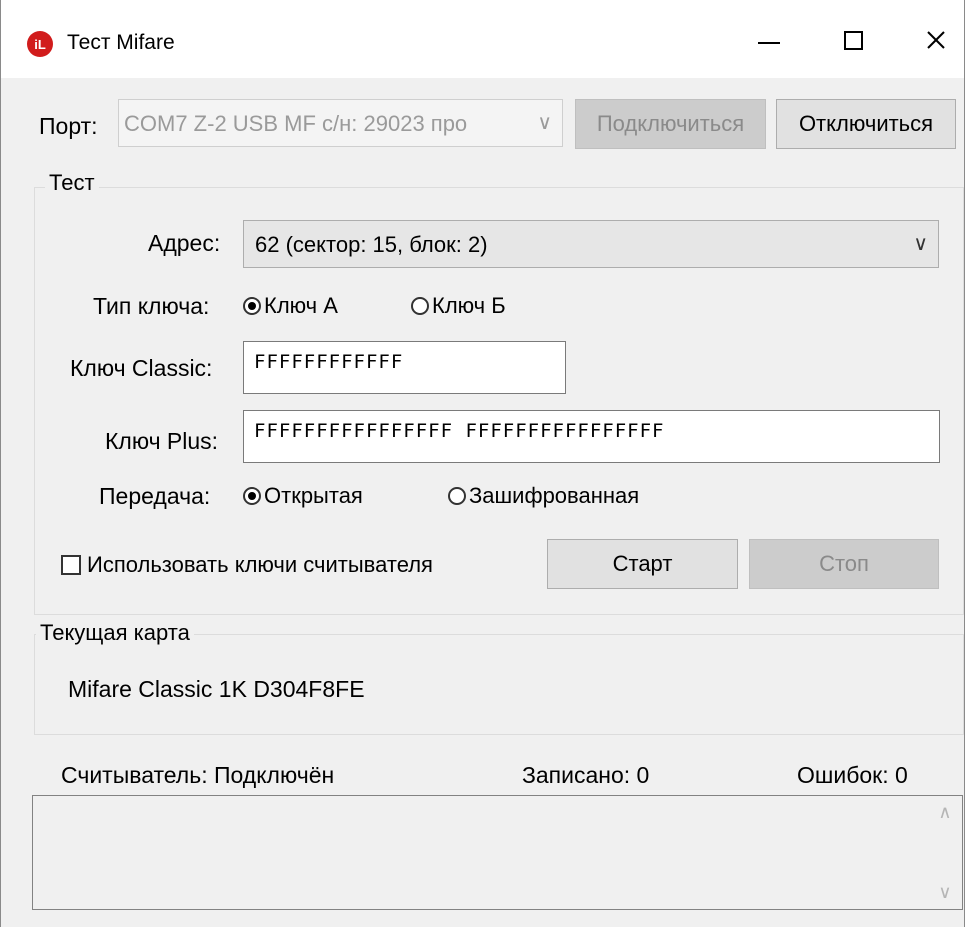 Image resolution: width=979 pixels, height=927 pixels. Describe the element at coordinates (554, 495) in the screenshot. I see `transfer-encrypted-label: Зашифрованная` at that location.